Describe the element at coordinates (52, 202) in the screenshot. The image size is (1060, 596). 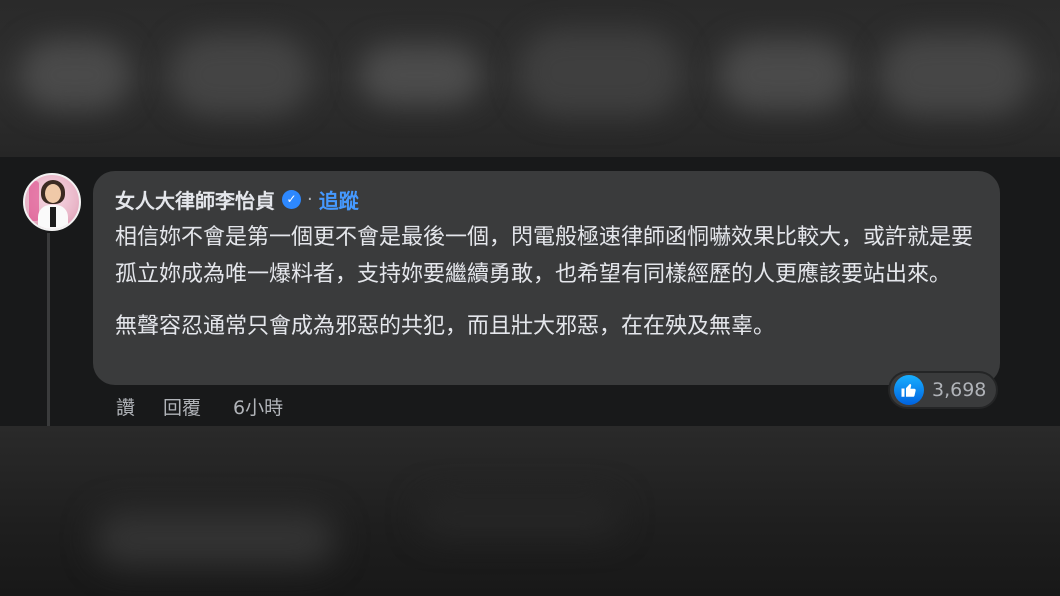
I see `avatar` at that location.